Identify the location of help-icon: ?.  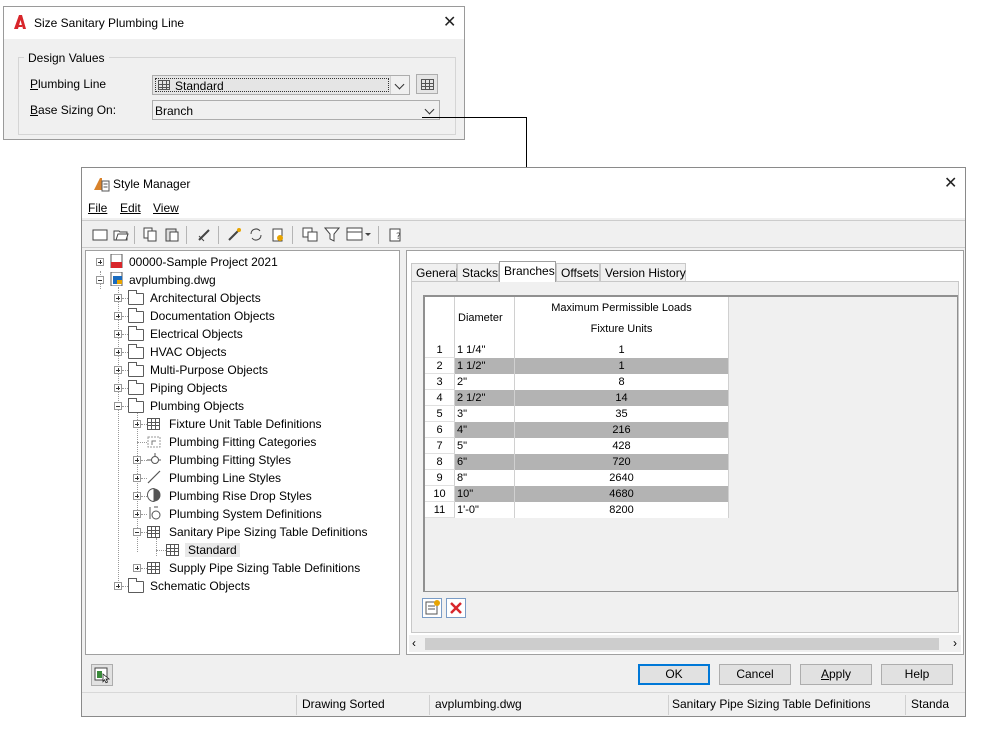
(396, 234).